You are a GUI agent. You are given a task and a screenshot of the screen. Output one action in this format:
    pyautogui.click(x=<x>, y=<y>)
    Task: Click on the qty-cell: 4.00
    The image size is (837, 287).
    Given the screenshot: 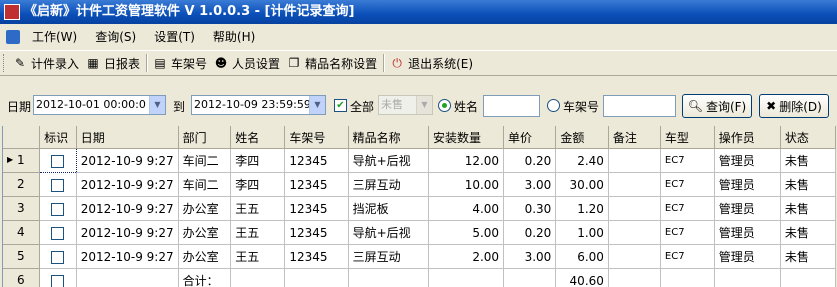 What is the action you would take?
    pyautogui.click(x=466, y=208)
    